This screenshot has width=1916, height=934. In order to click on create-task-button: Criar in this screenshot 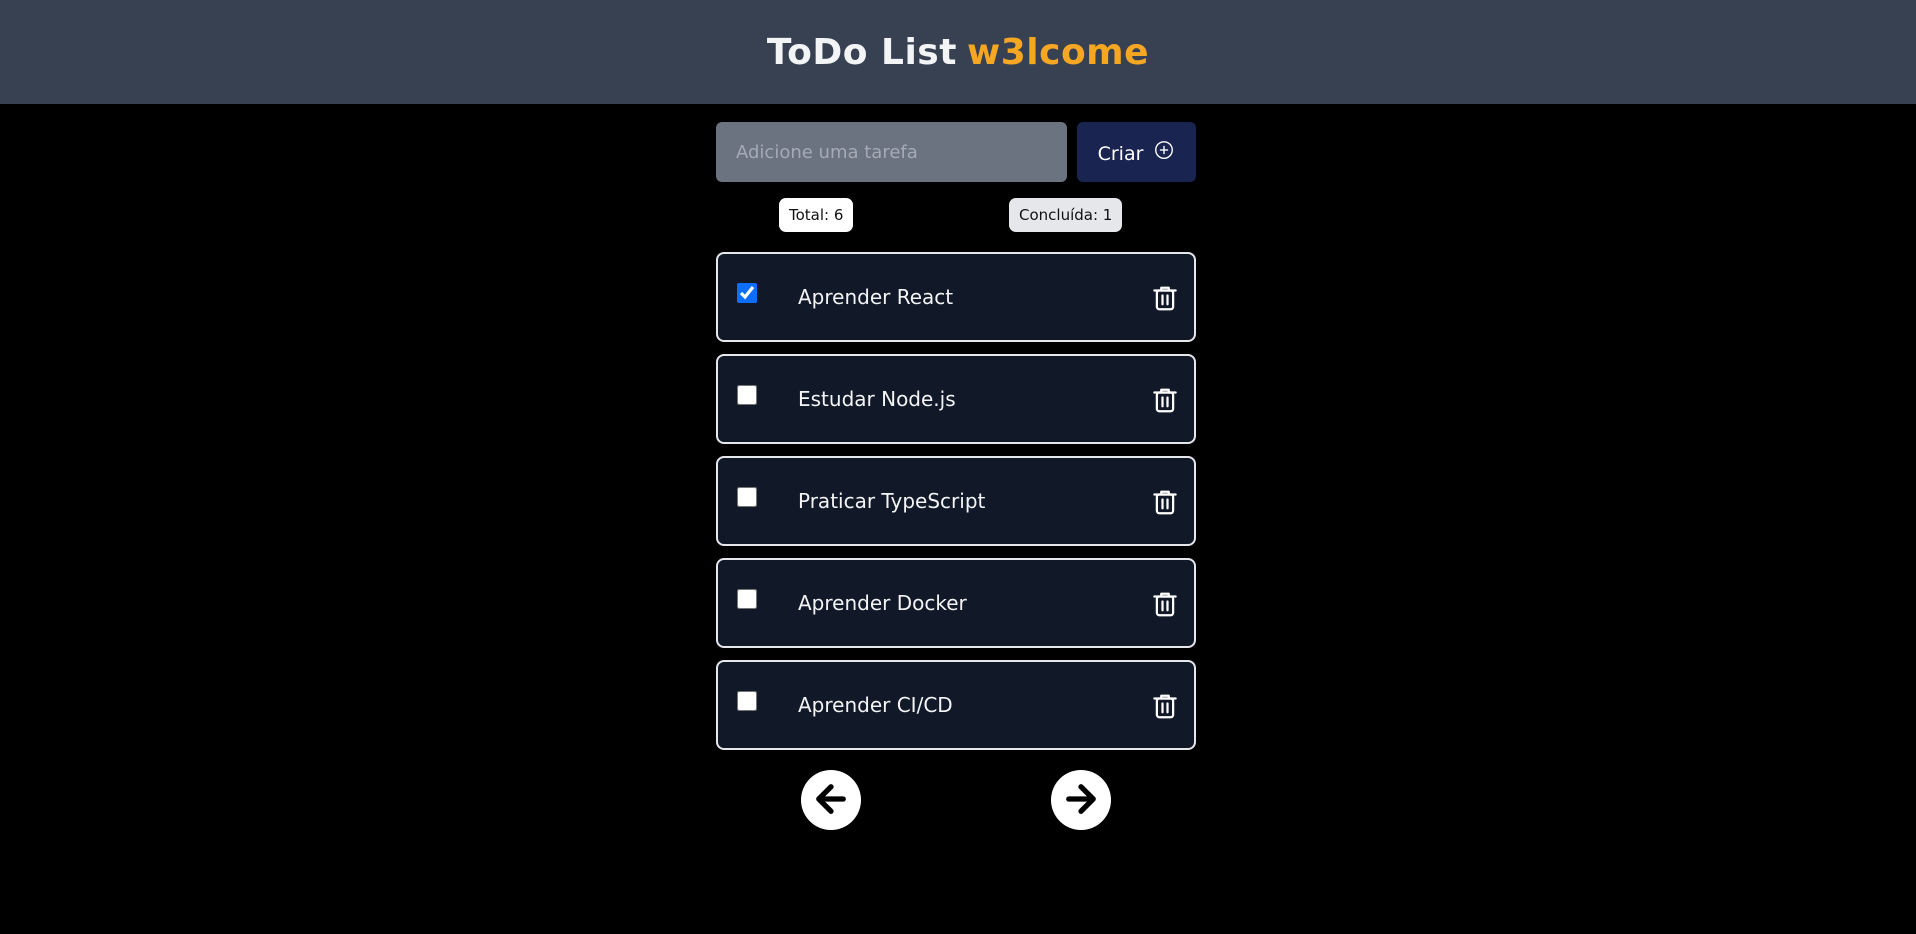, I will do `click(1136, 152)`.